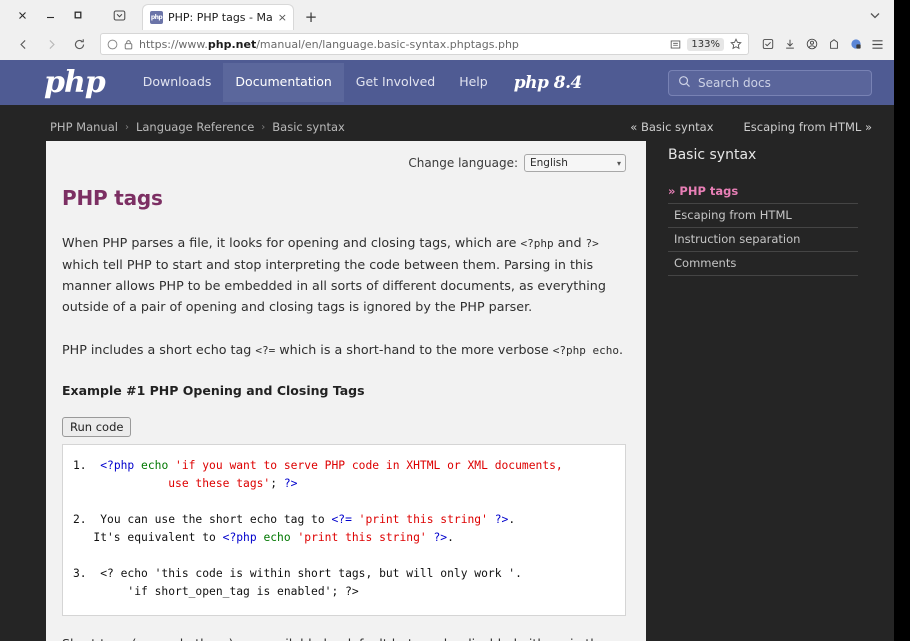  Describe the element at coordinates (592, 243) in the screenshot. I see `para1-code-close-tag: ?>` at that location.